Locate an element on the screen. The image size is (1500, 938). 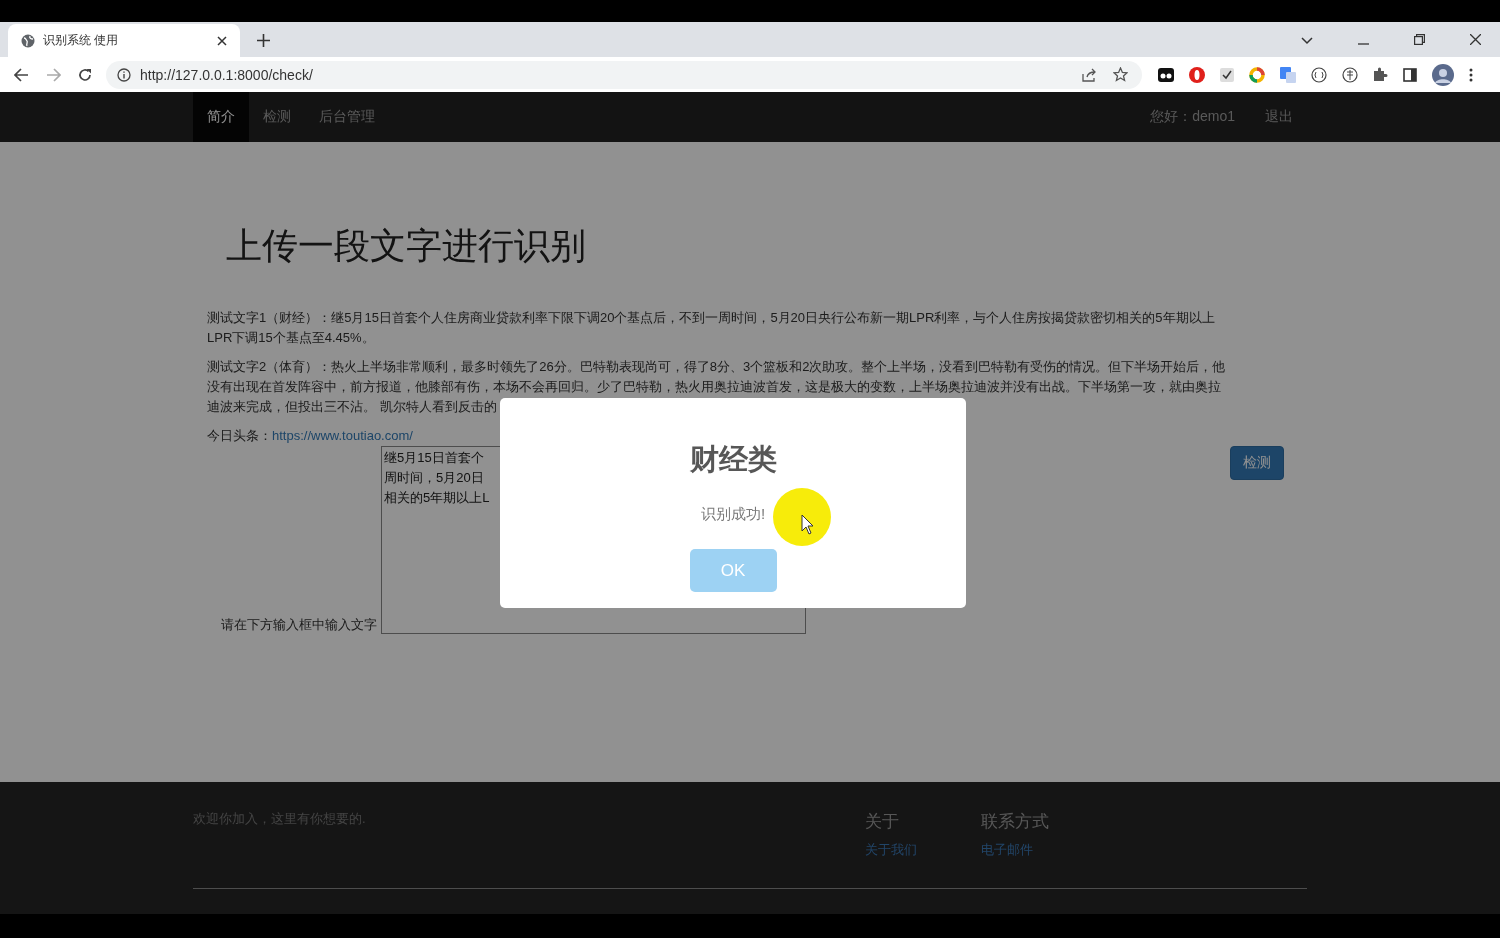
nav-tab: 检测 is located at coordinates (277, 117).